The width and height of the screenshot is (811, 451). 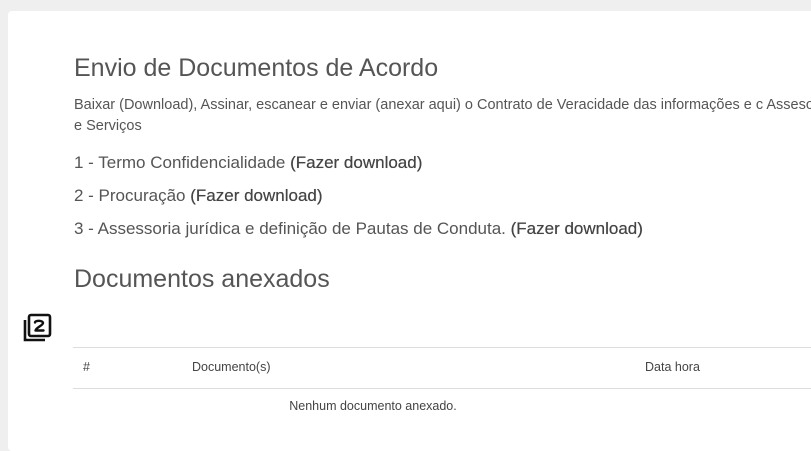 What do you see at coordinates (577, 228) in the screenshot?
I see `download-link-3: (Fazer download)` at bounding box center [577, 228].